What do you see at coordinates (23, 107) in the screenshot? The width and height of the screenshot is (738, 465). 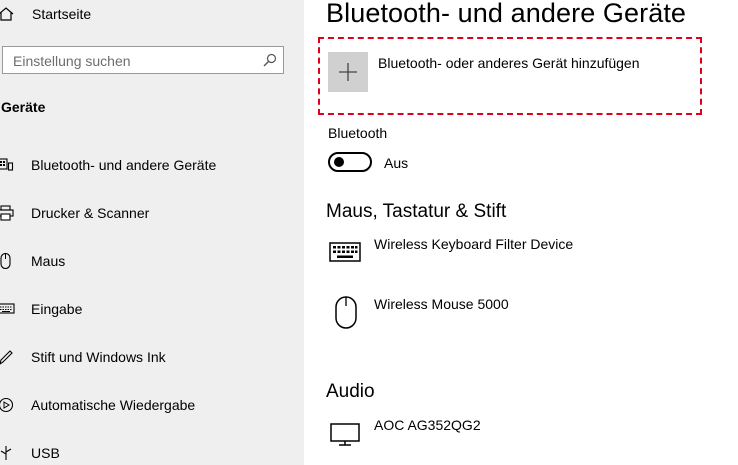 I see `sidebar-section-title: Geräte` at bounding box center [23, 107].